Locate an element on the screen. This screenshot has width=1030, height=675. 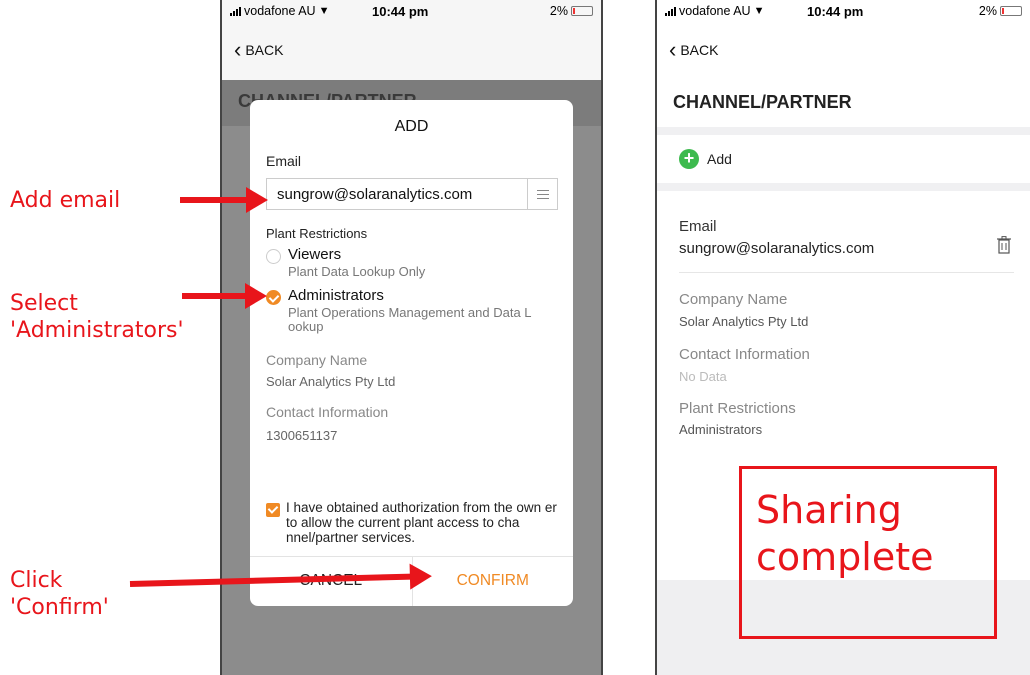
annotation-sharing-complete: Sharing complete is located at coordinates (868, 552).